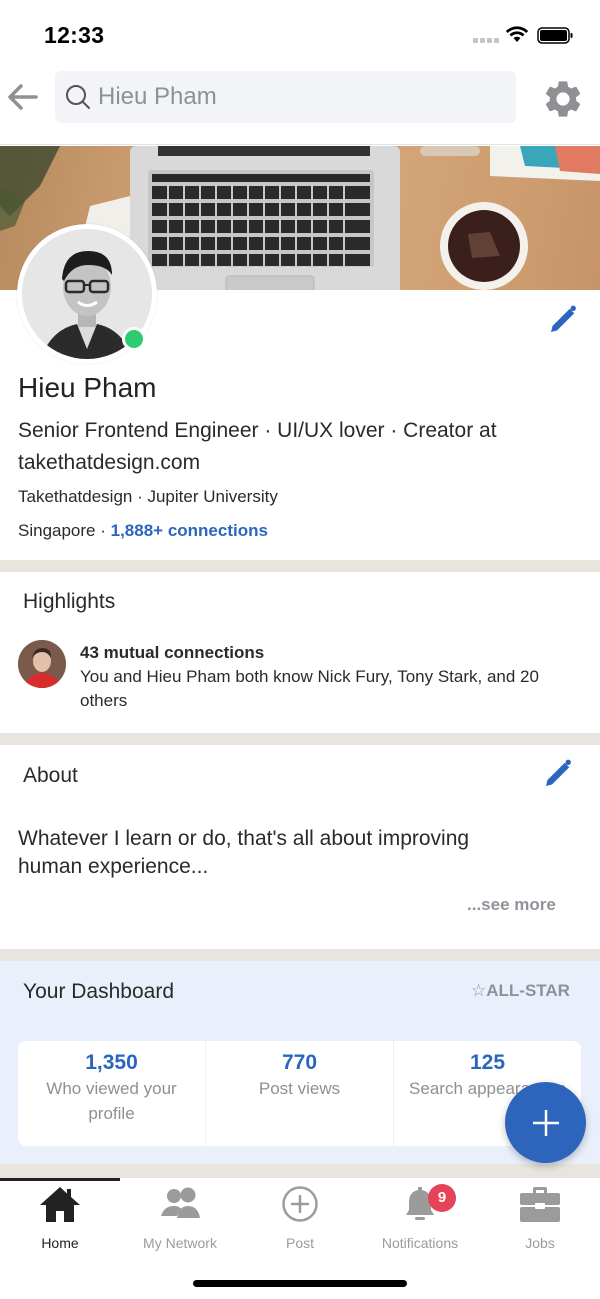 Image resolution: width=600 pixels, height=1299 pixels. What do you see at coordinates (299, 1062) in the screenshot?
I see `stat-value: 770` at bounding box center [299, 1062].